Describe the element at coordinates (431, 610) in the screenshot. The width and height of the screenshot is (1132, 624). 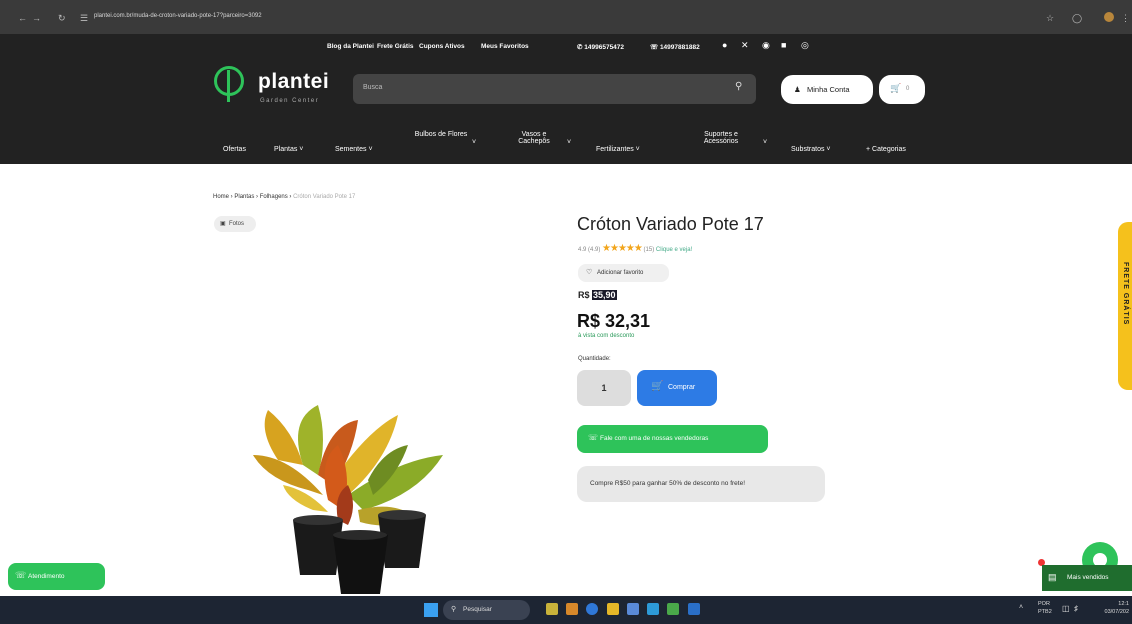
I see `windows-start-icon` at that location.